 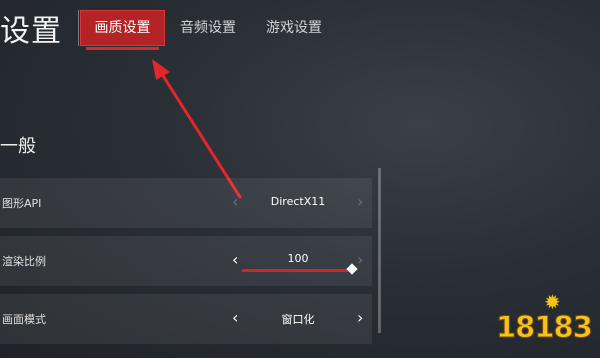 I want to click on setting-label-graphics-api: 图形API, so click(x=22, y=203).